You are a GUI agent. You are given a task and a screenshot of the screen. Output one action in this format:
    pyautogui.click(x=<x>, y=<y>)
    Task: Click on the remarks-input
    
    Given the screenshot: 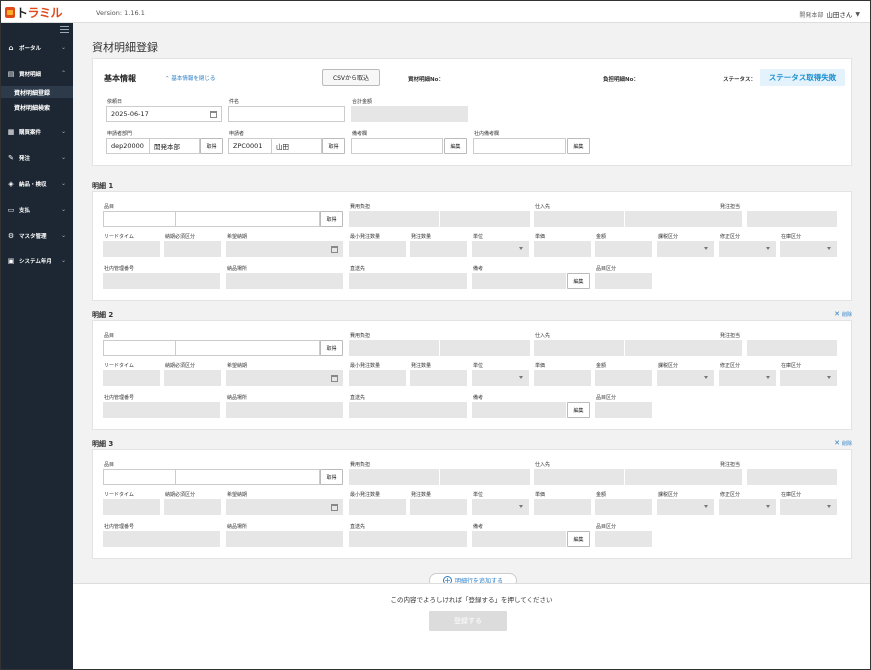 What is the action you would take?
    pyautogui.click(x=397, y=146)
    